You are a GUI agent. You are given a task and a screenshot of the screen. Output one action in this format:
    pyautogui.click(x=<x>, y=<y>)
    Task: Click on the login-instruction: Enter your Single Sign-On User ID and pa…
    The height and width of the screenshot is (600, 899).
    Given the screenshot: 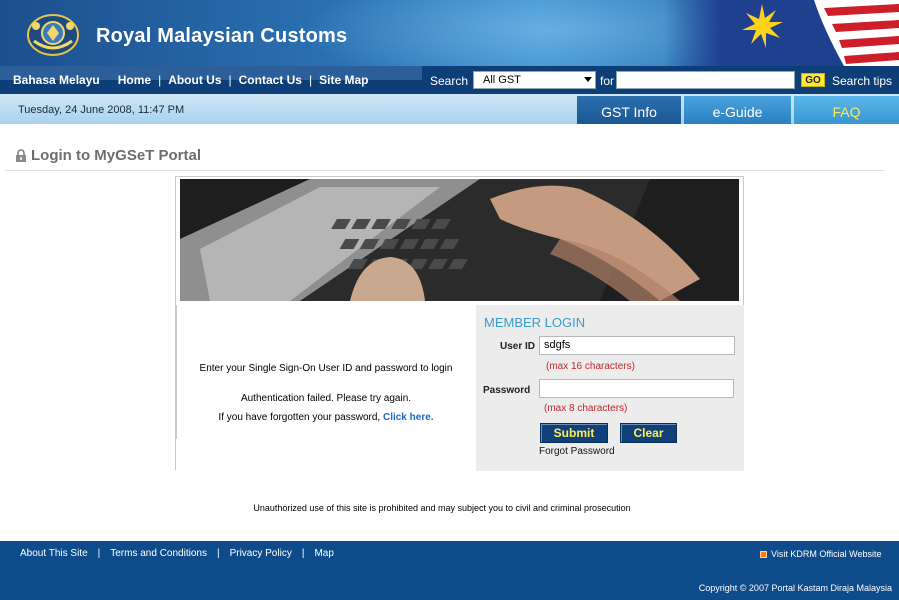 What is the action you would take?
    pyautogui.click(x=326, y=368)
    